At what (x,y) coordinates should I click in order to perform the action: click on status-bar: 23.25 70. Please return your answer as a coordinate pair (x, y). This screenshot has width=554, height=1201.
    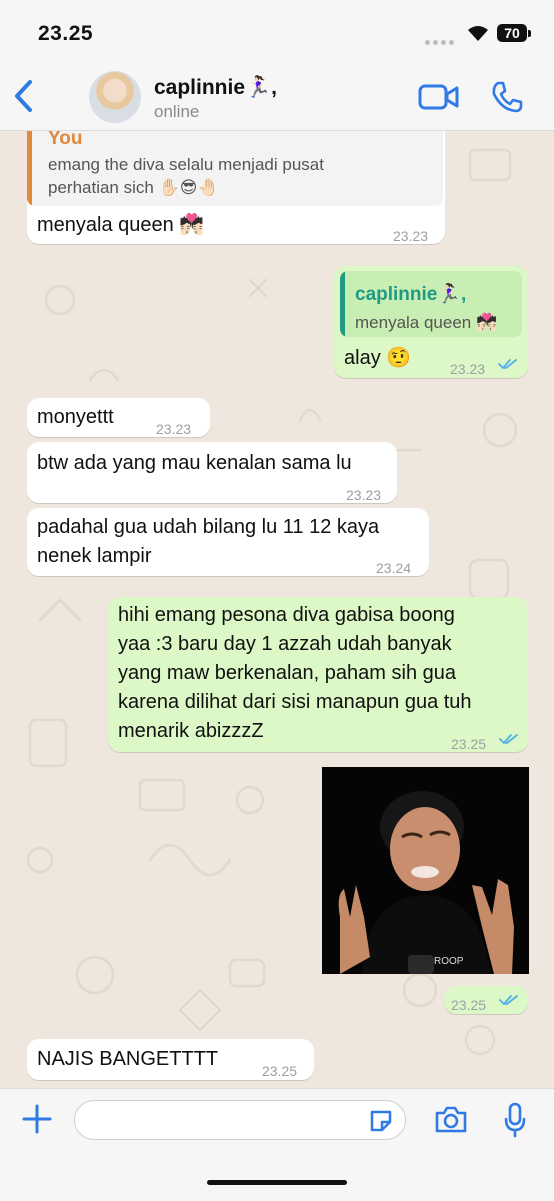
    Looking at the image, I should click on (277, 30).